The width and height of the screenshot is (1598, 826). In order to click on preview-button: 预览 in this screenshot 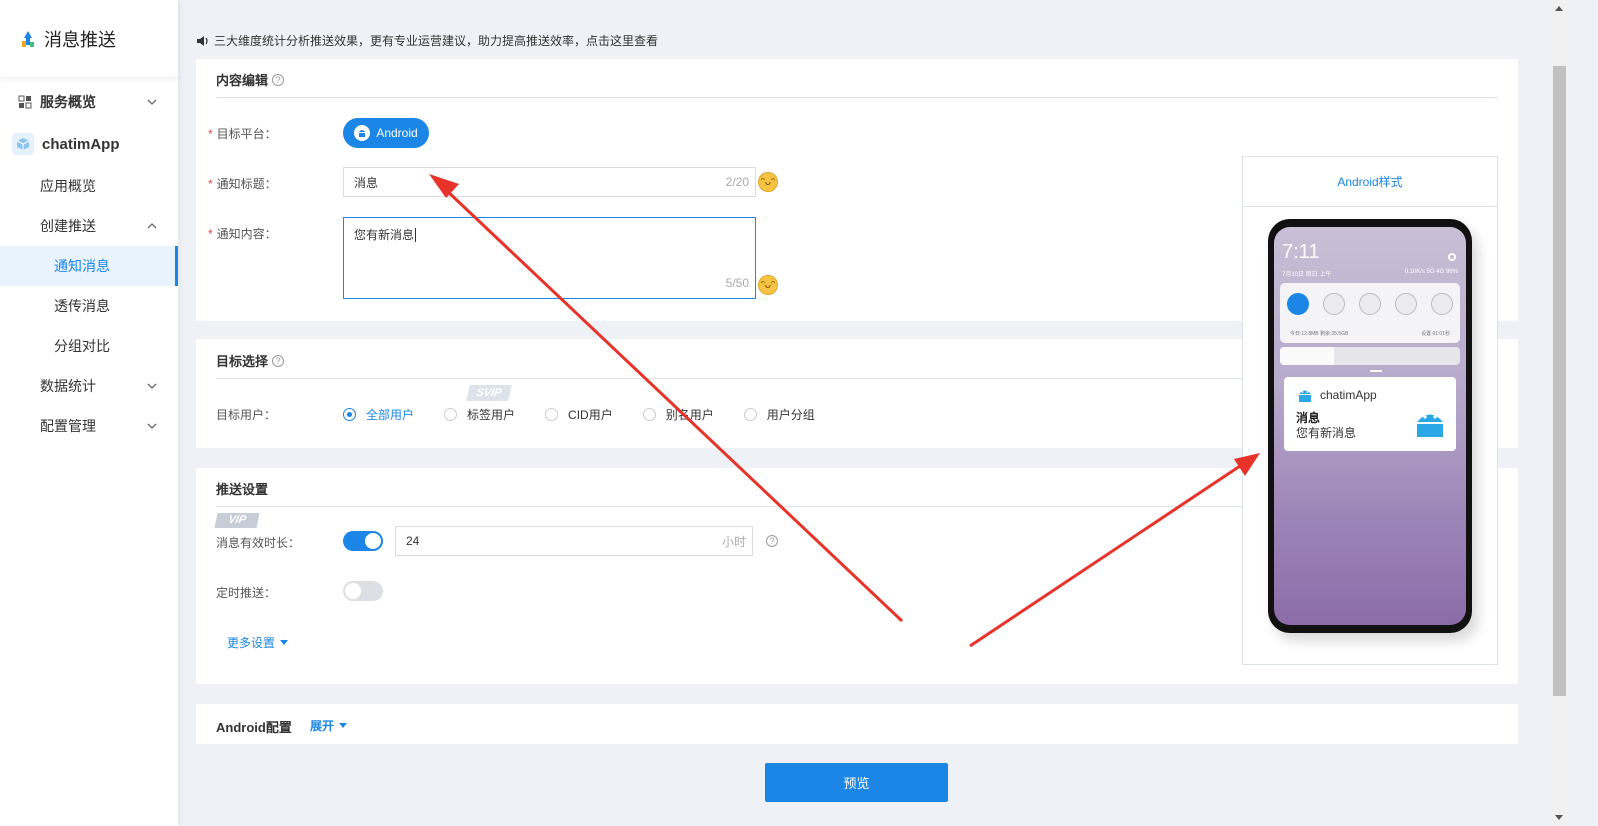, I will do `click(856, 782)`.